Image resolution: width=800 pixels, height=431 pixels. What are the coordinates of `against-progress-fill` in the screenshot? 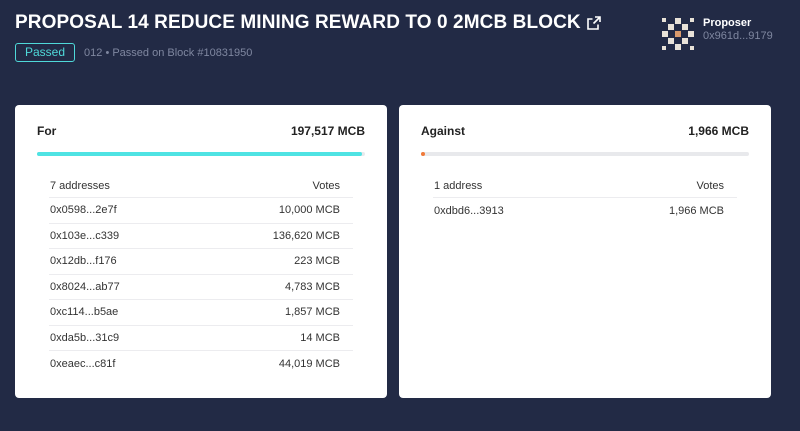 It's located at (423, 154).